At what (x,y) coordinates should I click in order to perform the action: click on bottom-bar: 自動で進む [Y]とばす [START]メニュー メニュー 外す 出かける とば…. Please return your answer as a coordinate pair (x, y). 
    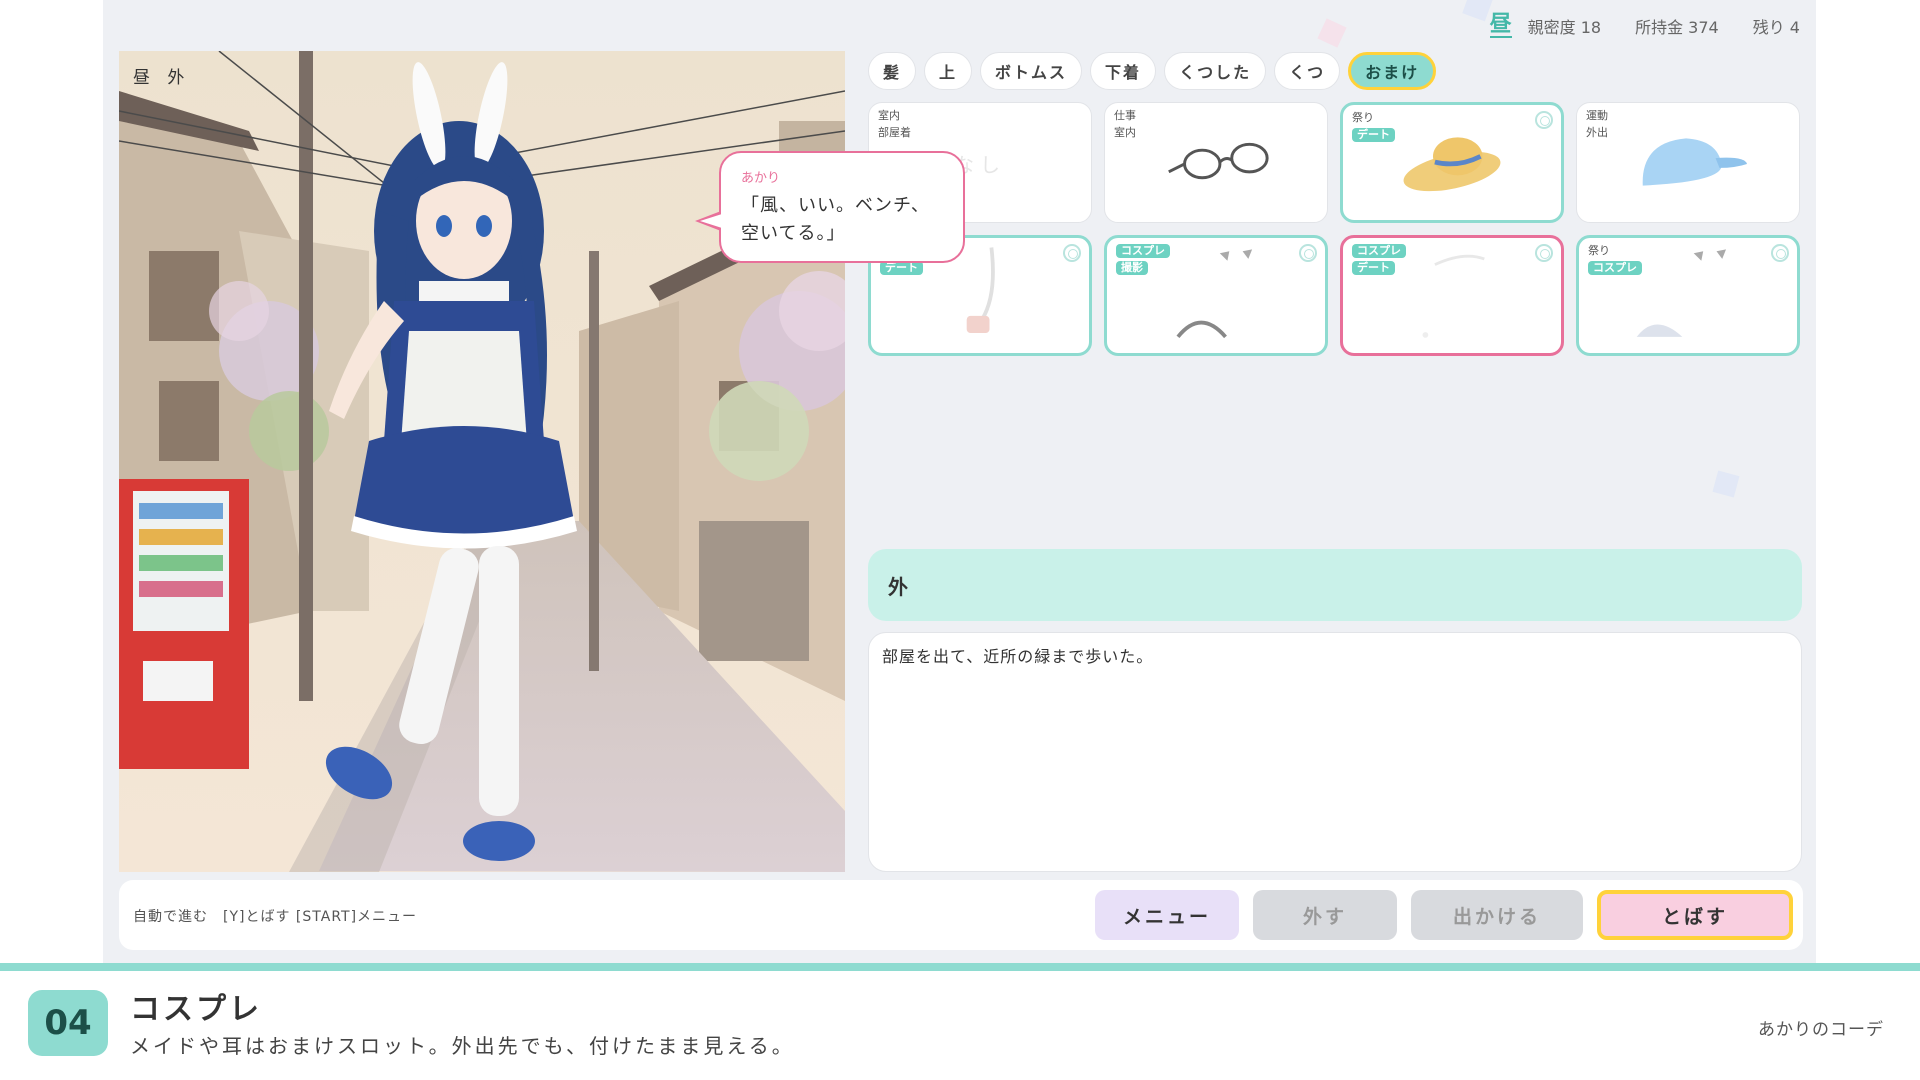
    Looking at the image, I should click on (961, 915).